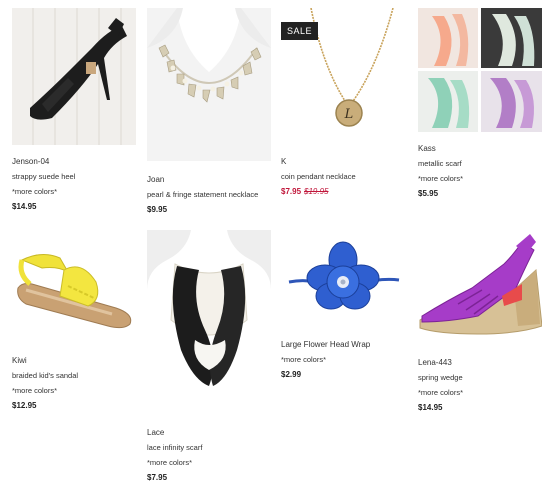 The image size is (554, 484). I want to click on product-image-infinity-scarf, so click(209, 322).